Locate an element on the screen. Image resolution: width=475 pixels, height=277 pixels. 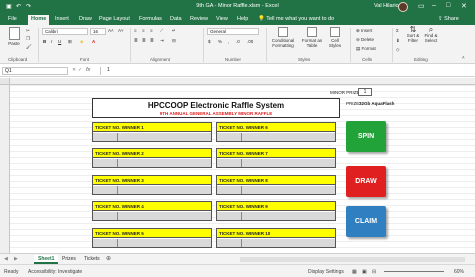
draw-button: DRAW is located at coordinates (366, 181).